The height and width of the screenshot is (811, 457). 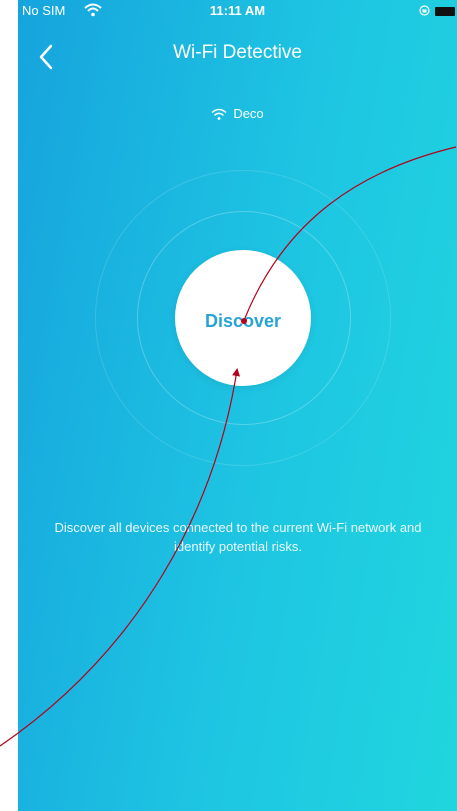 I want to click on status-bar: No SIM 11:11 AM, so click(x=237, y=12).